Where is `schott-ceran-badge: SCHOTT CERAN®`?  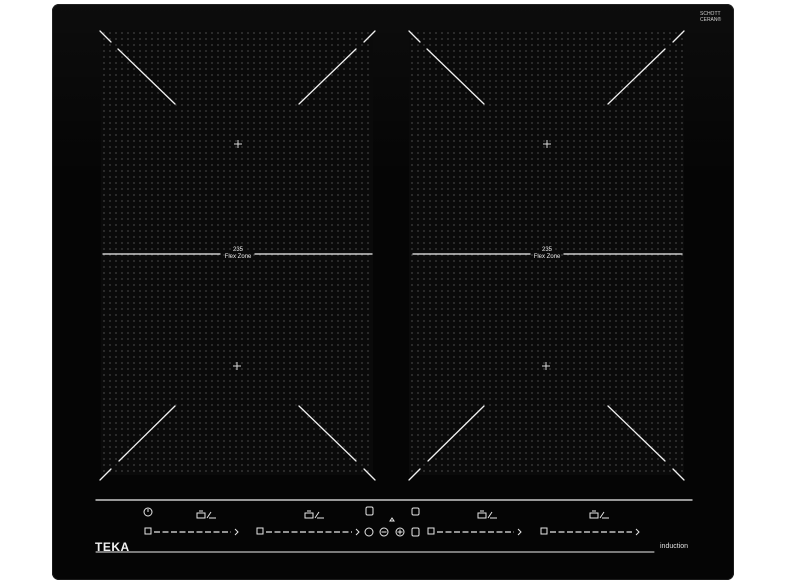 schott-ceran-badge: SCHOTT CERAN® is located at coordinates (710, 17).